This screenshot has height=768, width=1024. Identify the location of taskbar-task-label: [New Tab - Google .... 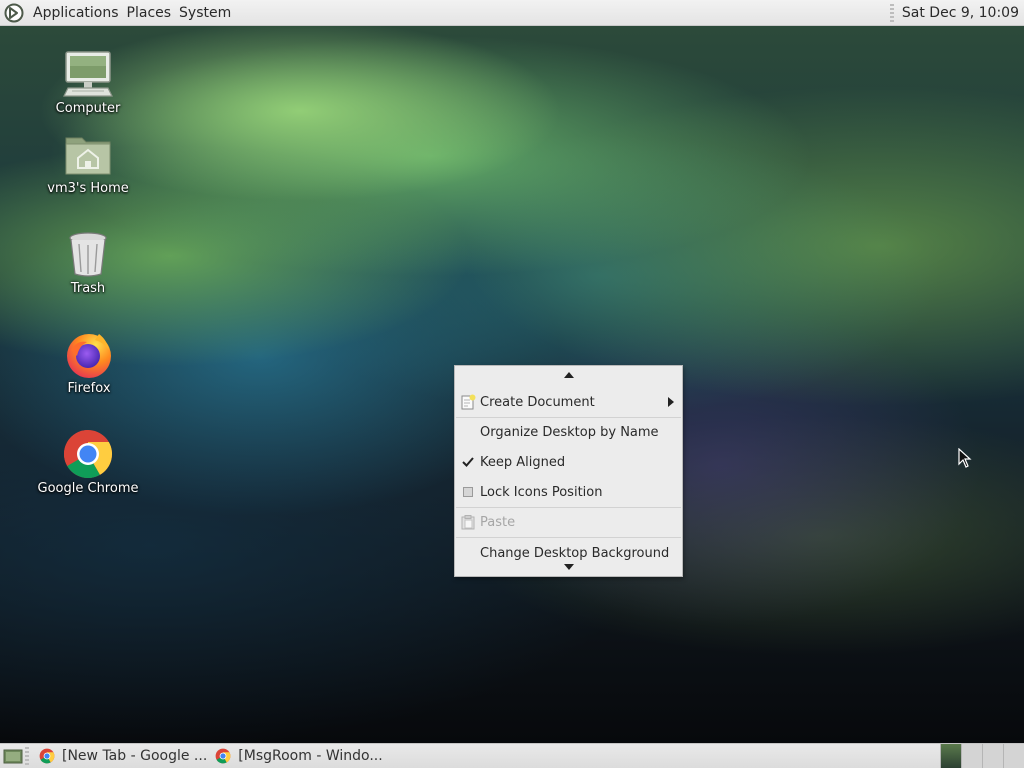
(135, 756).